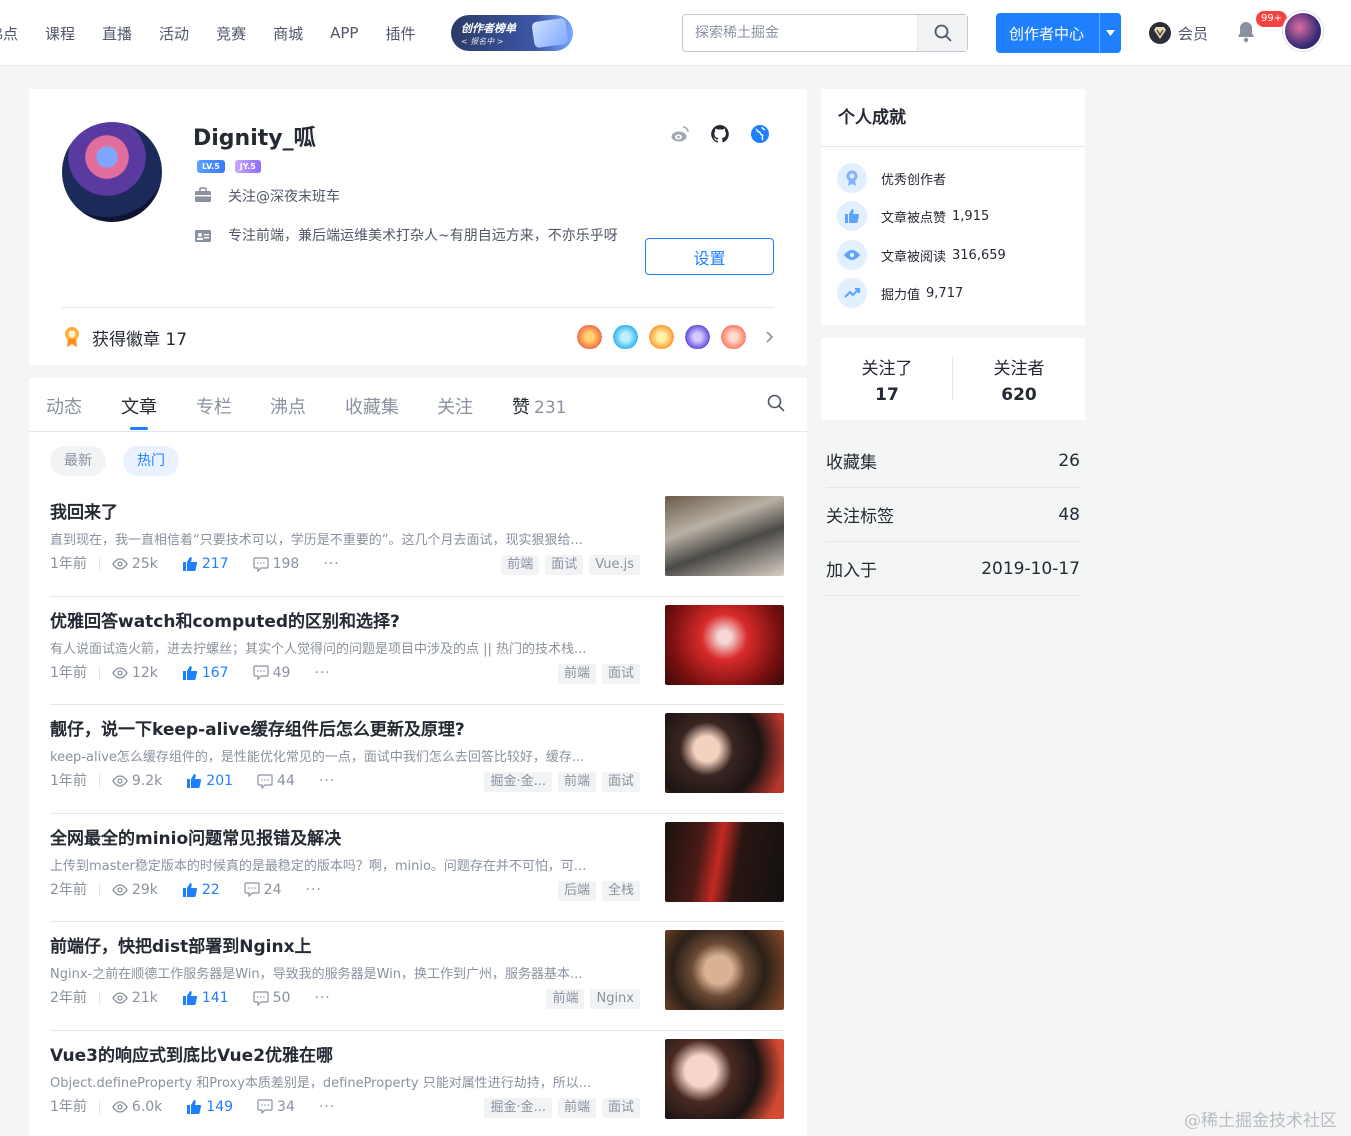 The image size is (1351, 1136). What do you see at coordinates (770, 337) in the screenshot?
I see `chevron-right-icon` at bounding box center [770, 337].